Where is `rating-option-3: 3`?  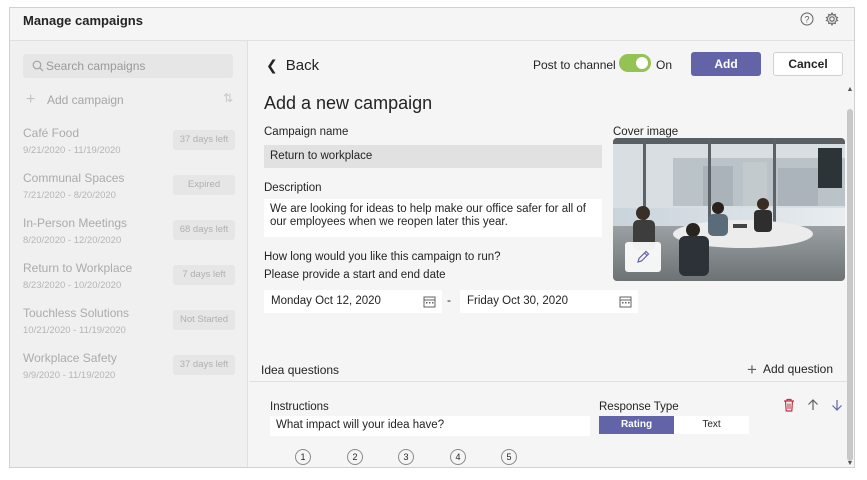
rating-option-3: 3 is located at coordinates (406, 457).